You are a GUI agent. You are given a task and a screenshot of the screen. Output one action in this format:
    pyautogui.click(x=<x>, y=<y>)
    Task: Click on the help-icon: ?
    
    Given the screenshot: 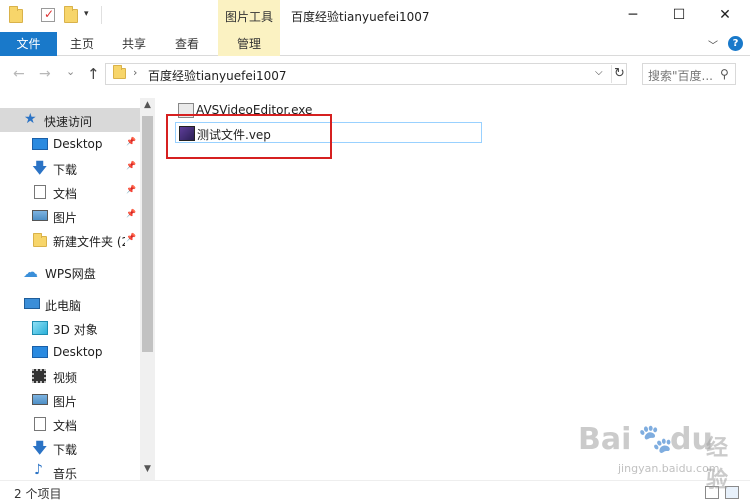 What is the action you would take?
    pyautogui.click(x=735, y=43)
    